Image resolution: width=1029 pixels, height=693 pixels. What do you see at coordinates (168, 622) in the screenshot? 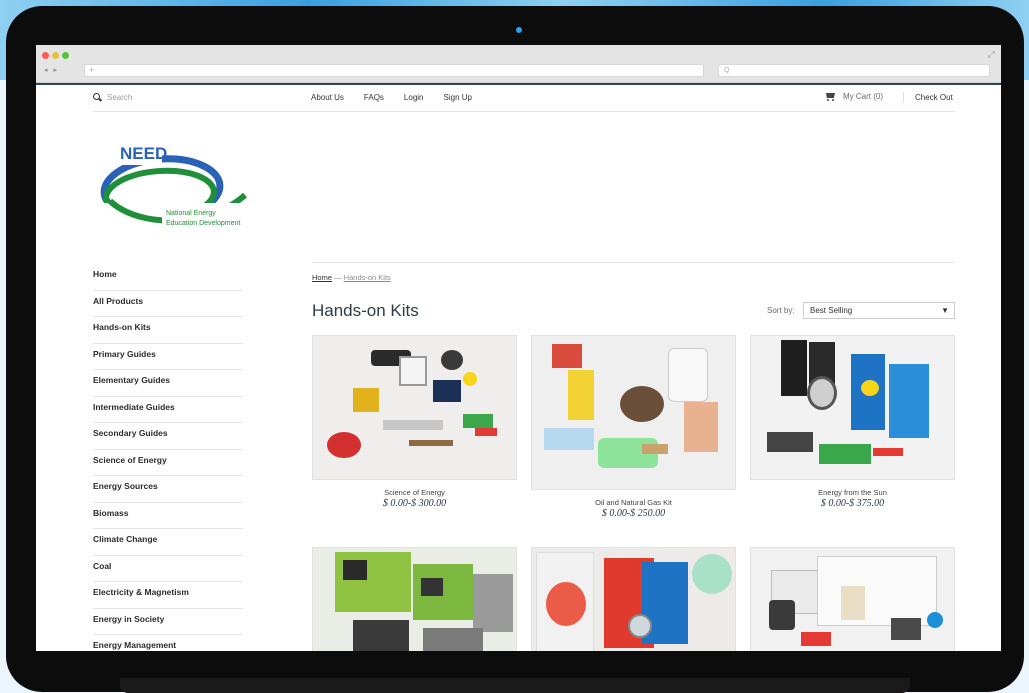
I see `sidebar-item-energy-in-society: Energy in Society` at bounding box center [168, 622].